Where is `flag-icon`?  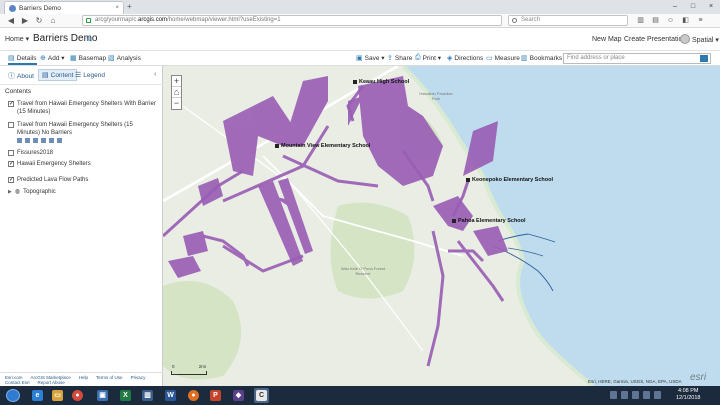 flag-icon is located at coordinates (657, 395).